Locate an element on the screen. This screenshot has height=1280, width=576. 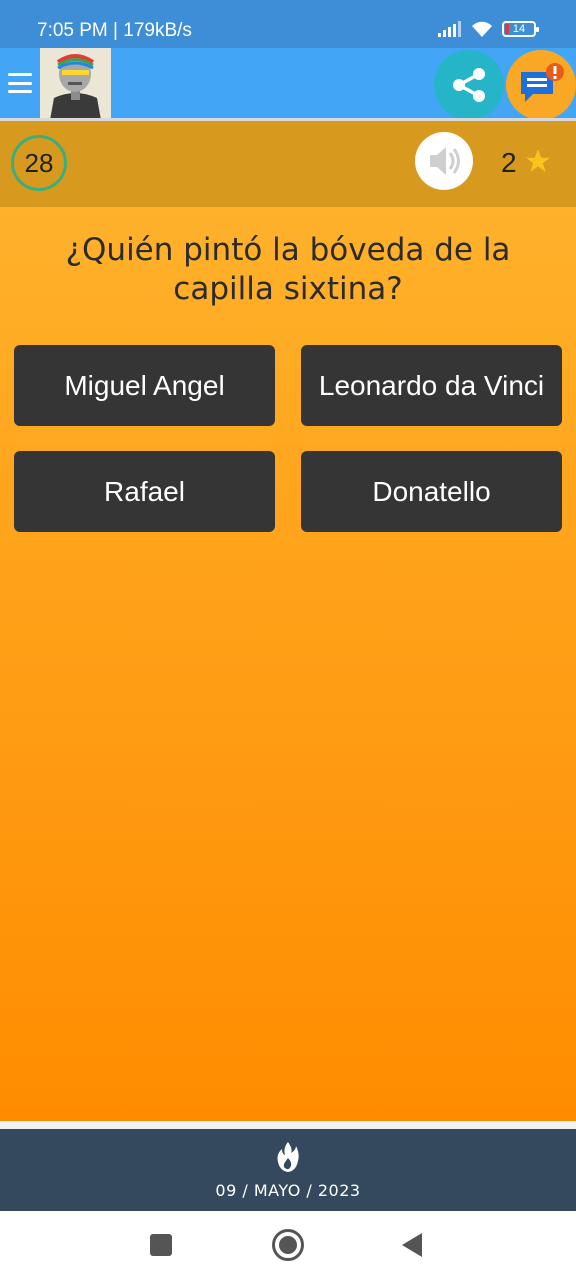
footer-divider is located at coordinates (288, 1125).